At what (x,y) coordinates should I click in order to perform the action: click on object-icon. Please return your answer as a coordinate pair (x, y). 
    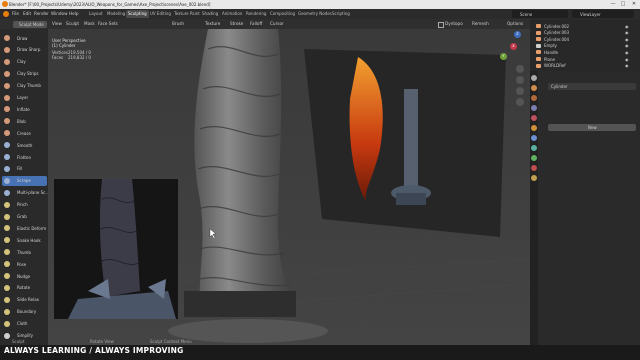
    Looking at the image, I should click on (538, 26).